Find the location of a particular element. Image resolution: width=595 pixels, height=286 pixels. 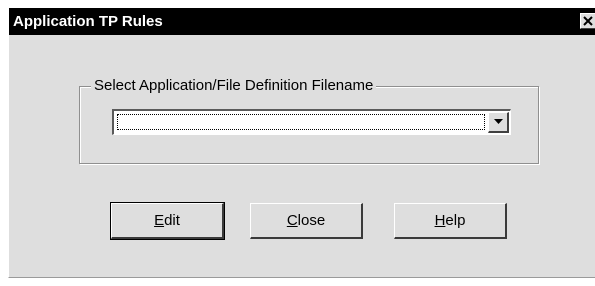

close-window-button is located at coordinates (587, 21).